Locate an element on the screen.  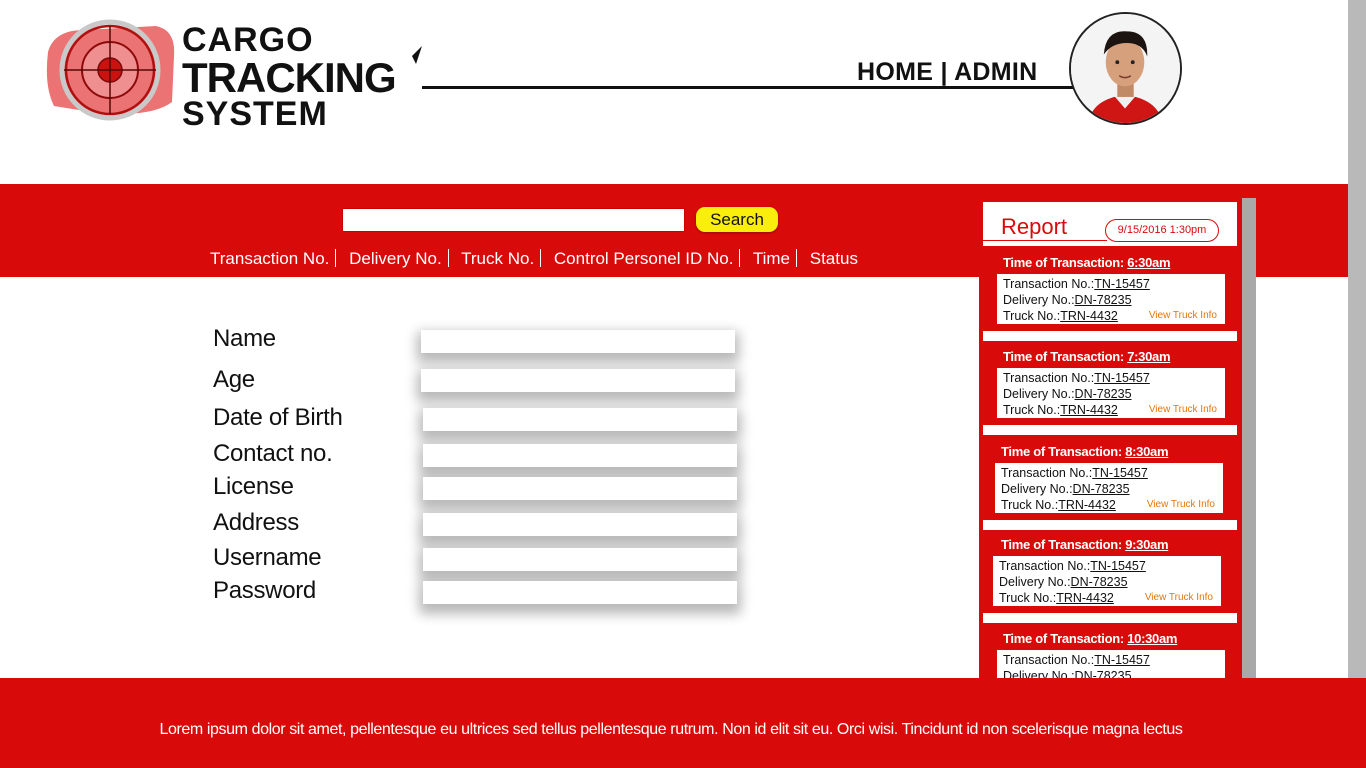
transaction-time: Time of Transaction: 10:30am is located at coordinates (1090, 638).